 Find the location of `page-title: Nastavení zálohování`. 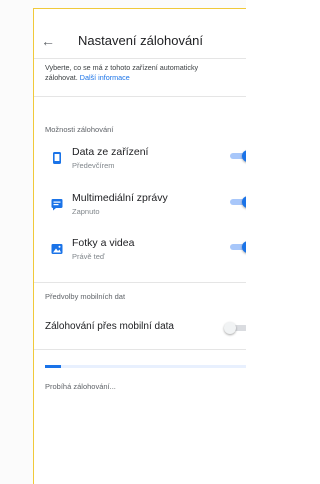

page-title: Nastavení zálohování is located at coordinates (141, 40).